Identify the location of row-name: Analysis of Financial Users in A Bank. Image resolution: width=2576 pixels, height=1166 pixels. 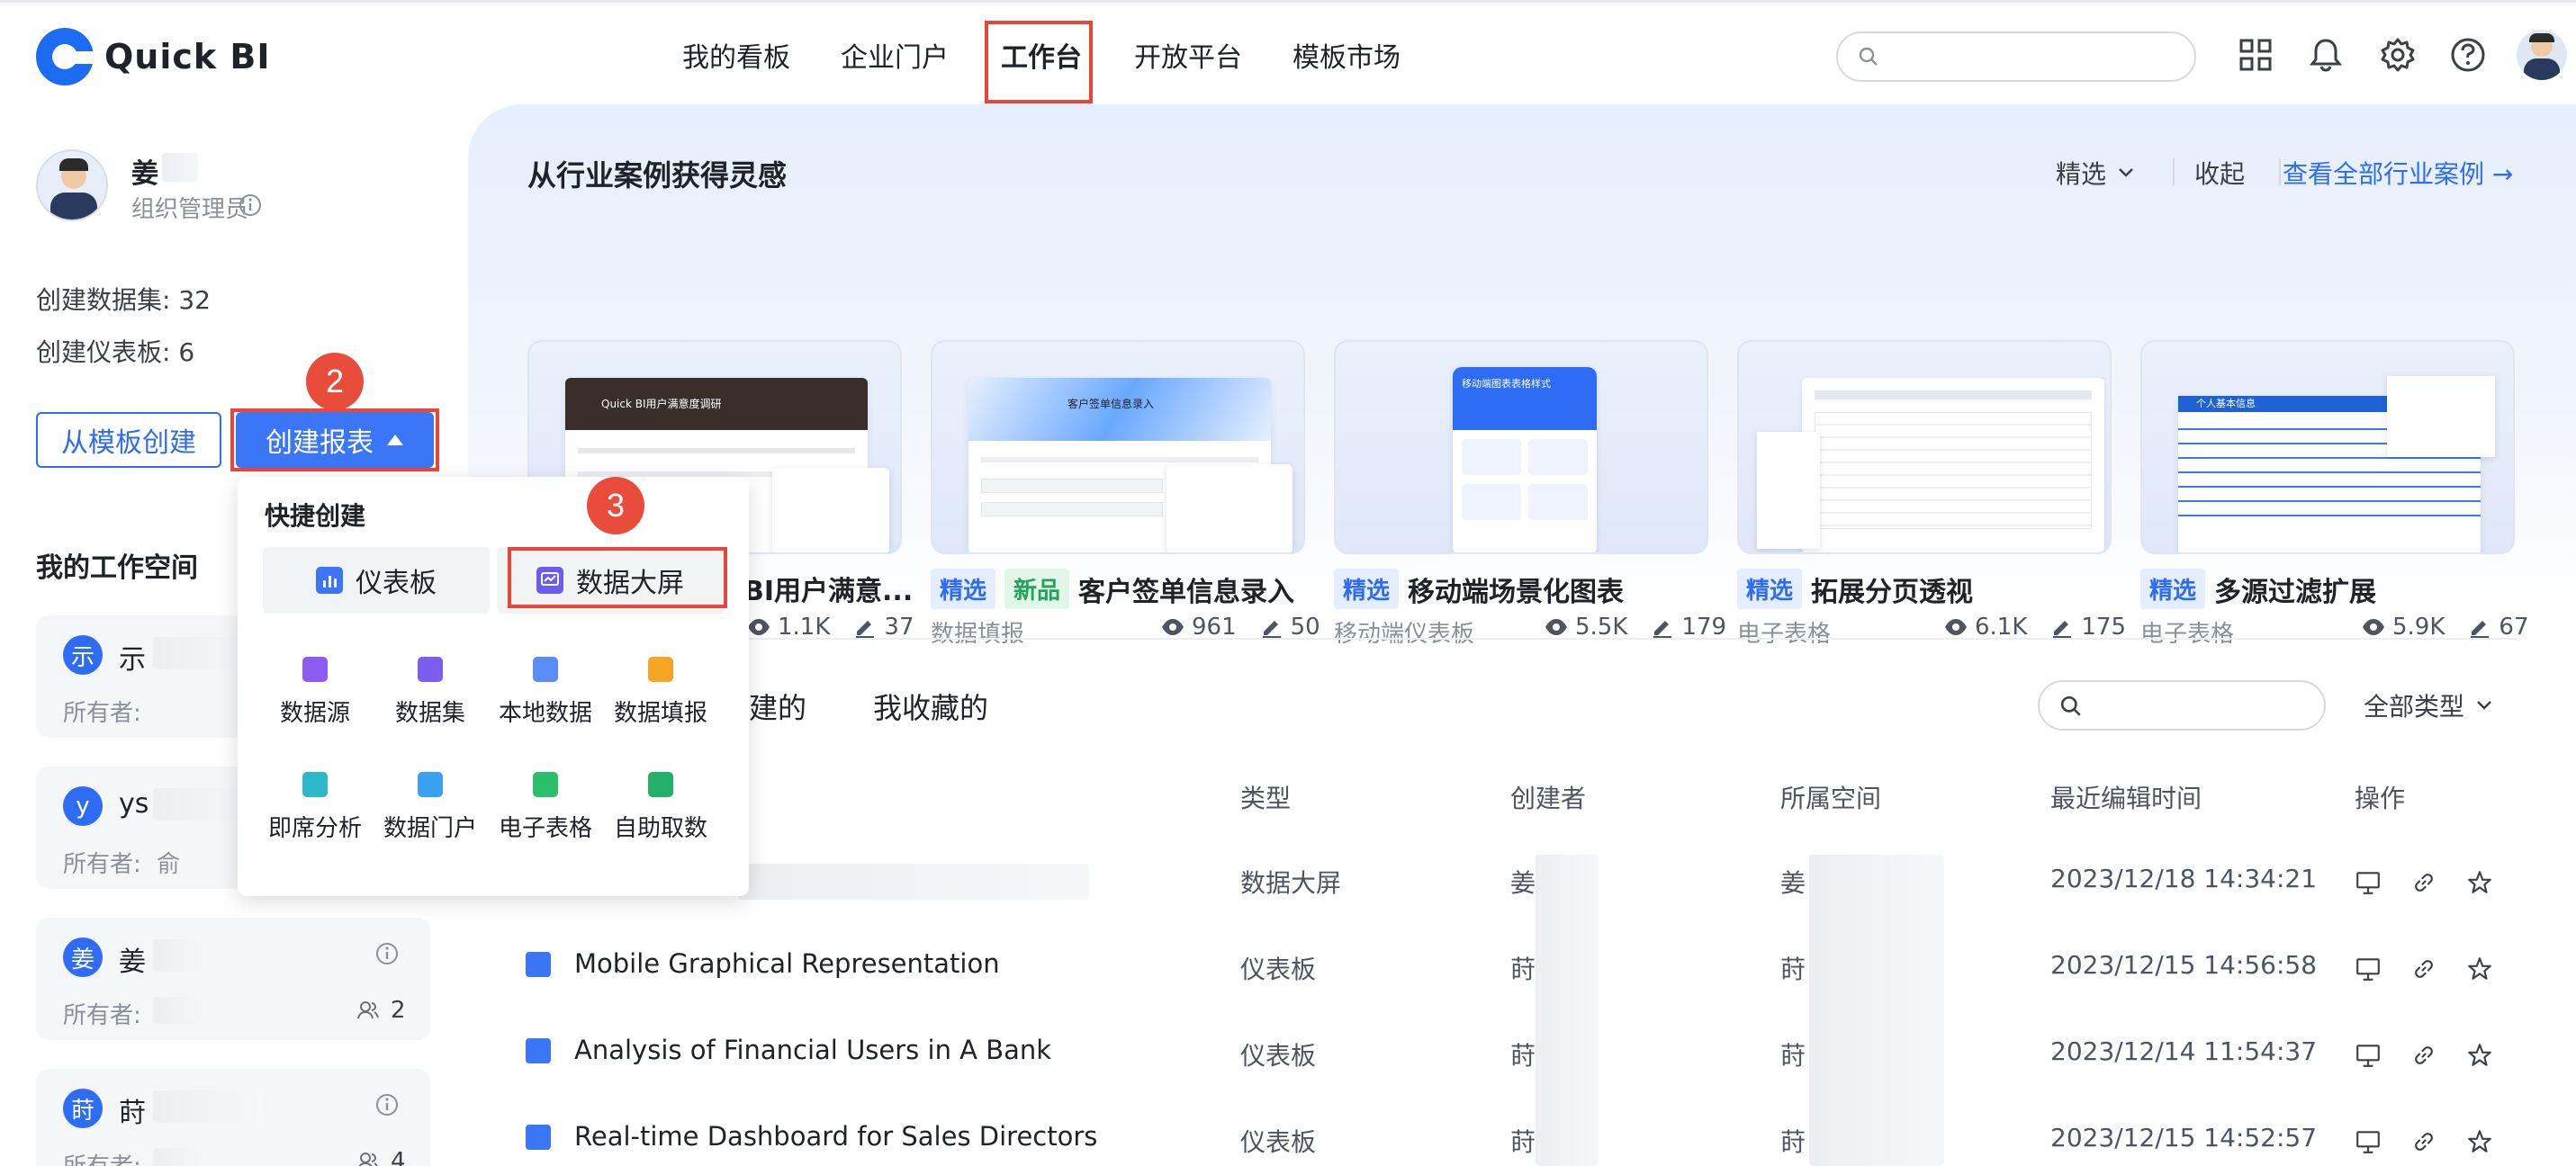
(812, 1050).